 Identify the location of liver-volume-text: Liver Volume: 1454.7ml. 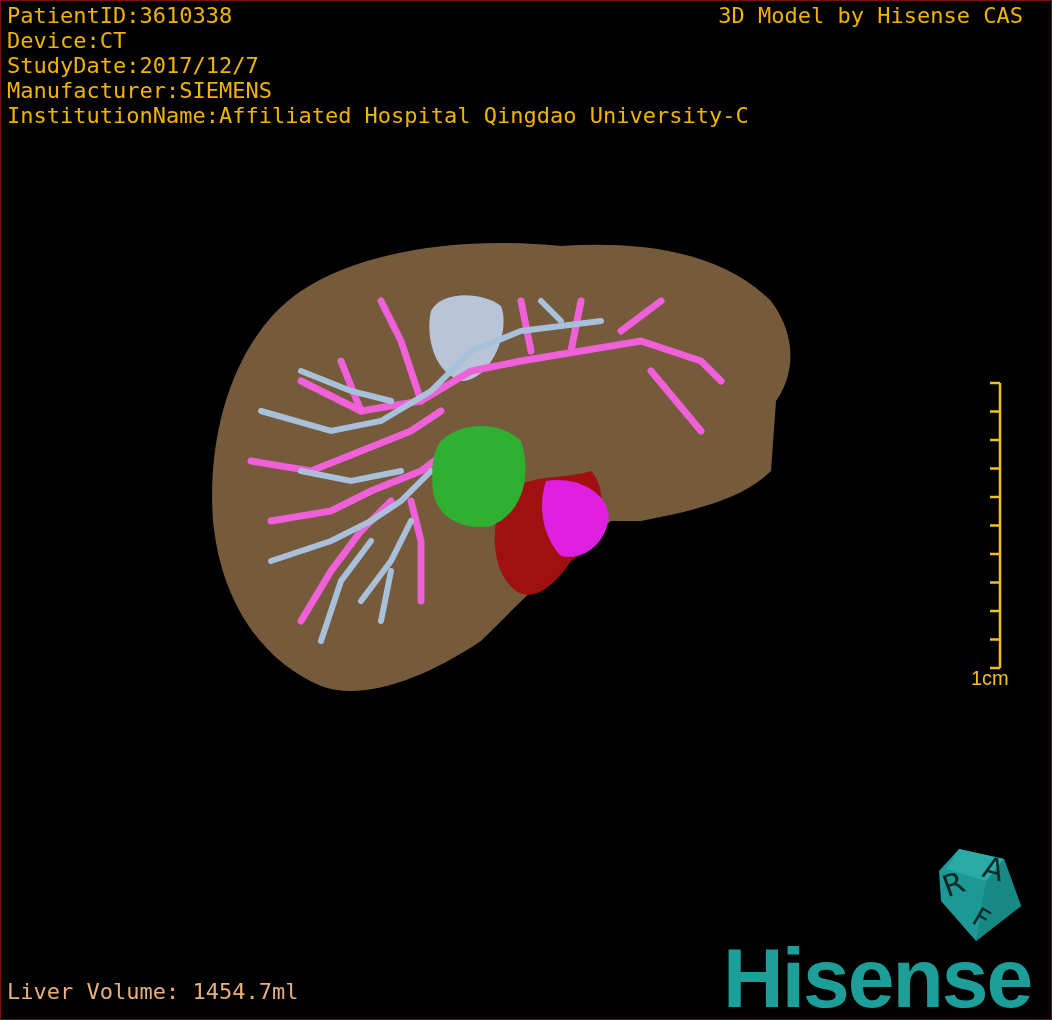
(153, 992).